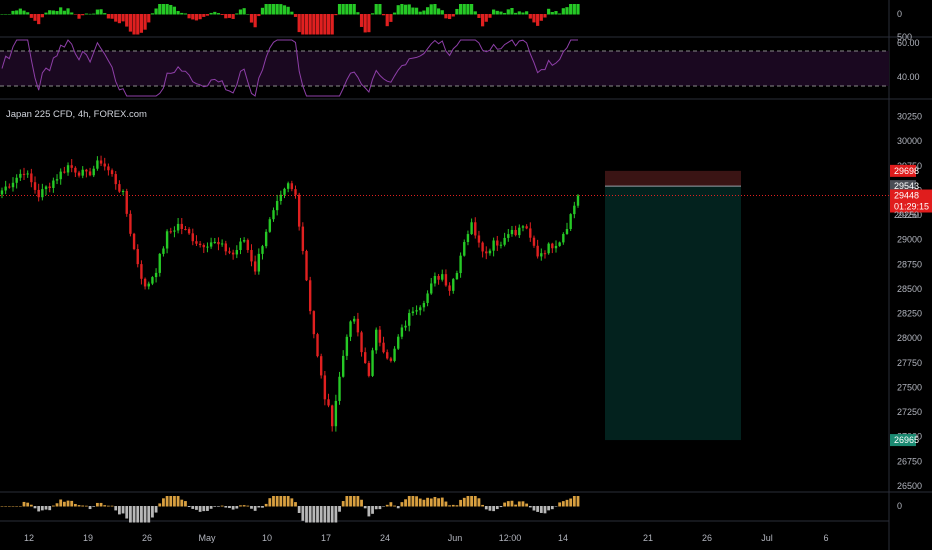 This screenshot has width=932, height=550. I want to click on stop-loss-zone, so click(673, 178).